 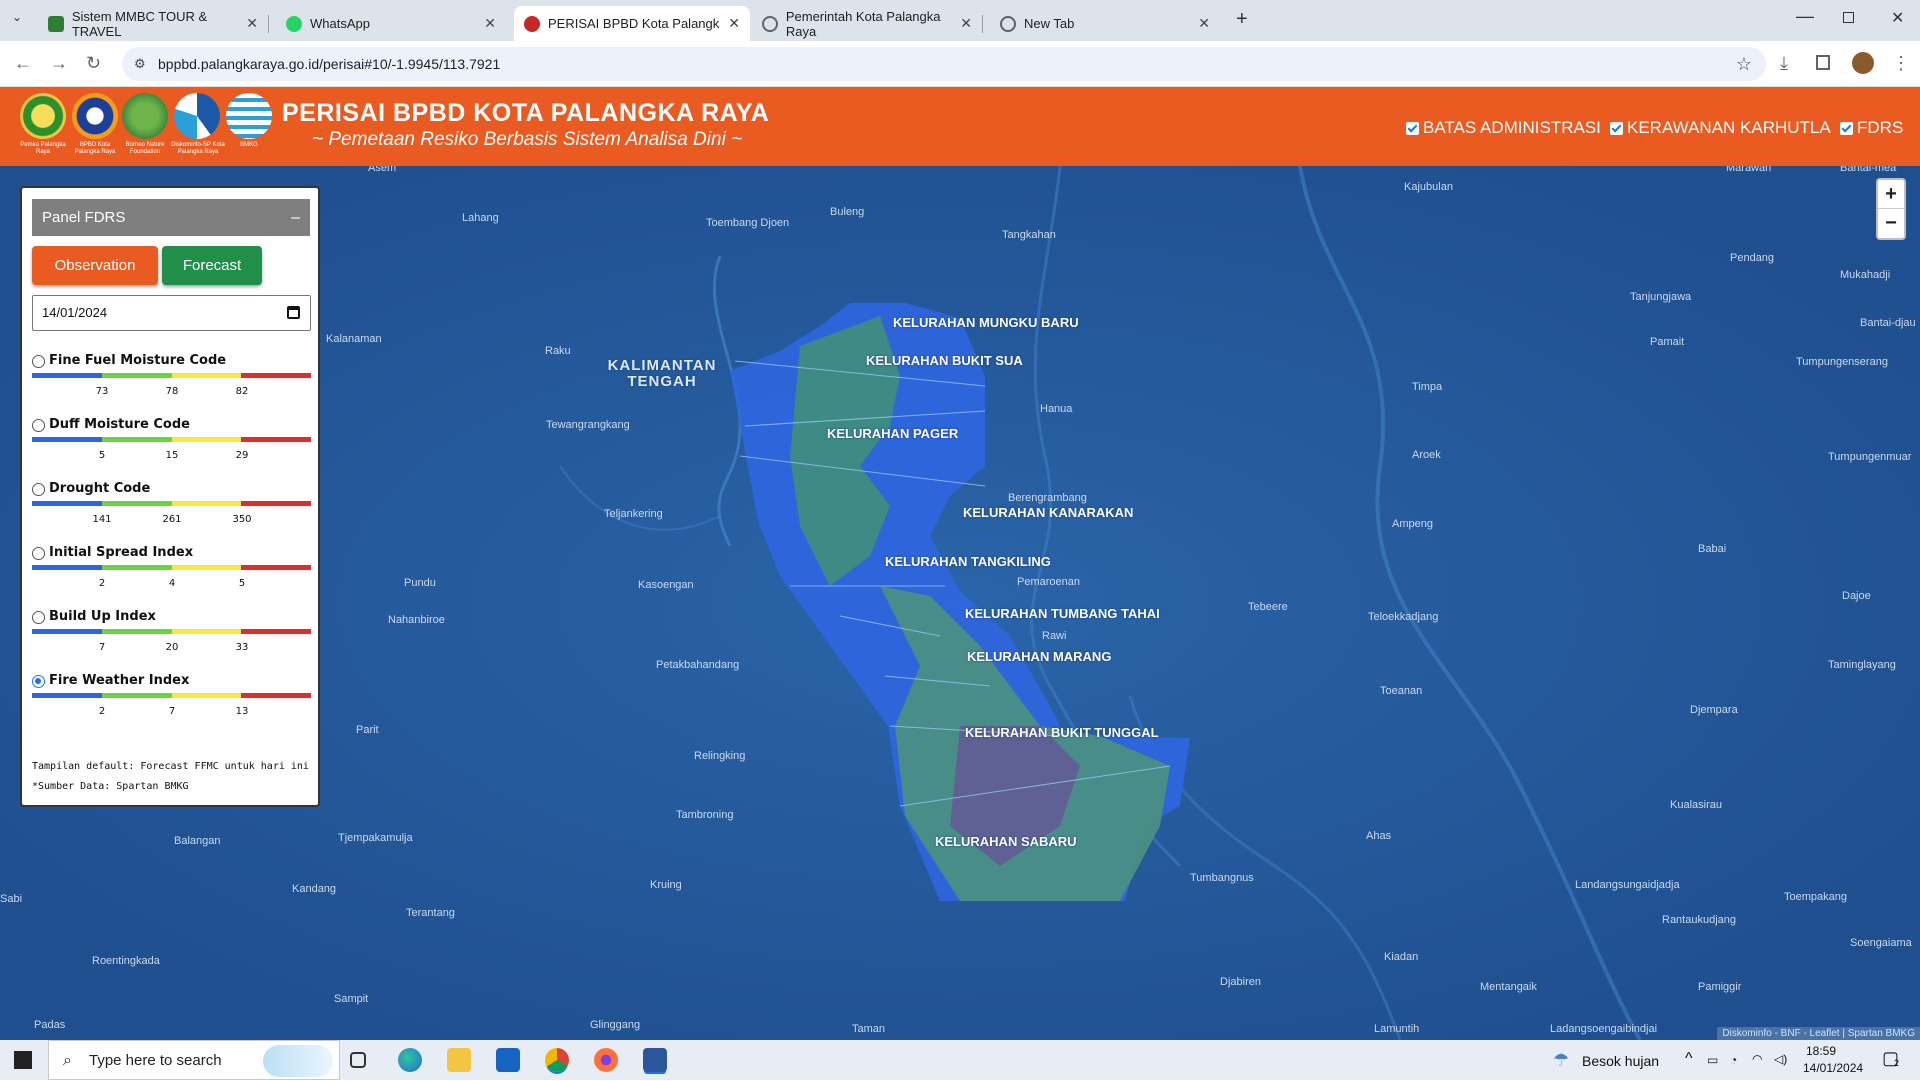 I want to click on kelurahan-label: KELURAHAN BUKIT TUNGGAL, so click(x=1062, y=732).